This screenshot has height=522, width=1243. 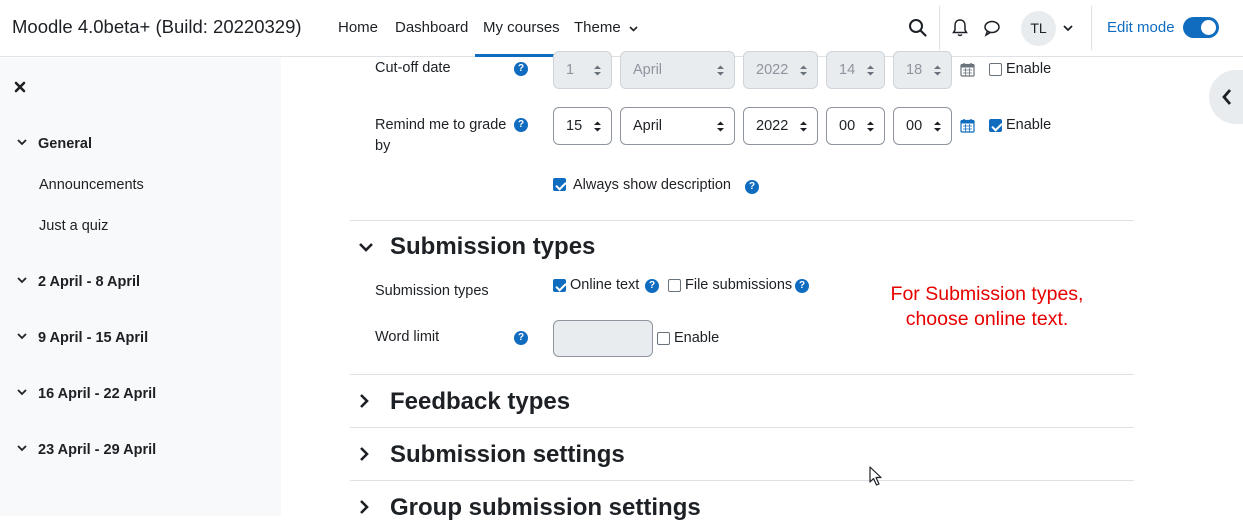 I want to click on online-text-checkbox, so click(x=559, y=285).